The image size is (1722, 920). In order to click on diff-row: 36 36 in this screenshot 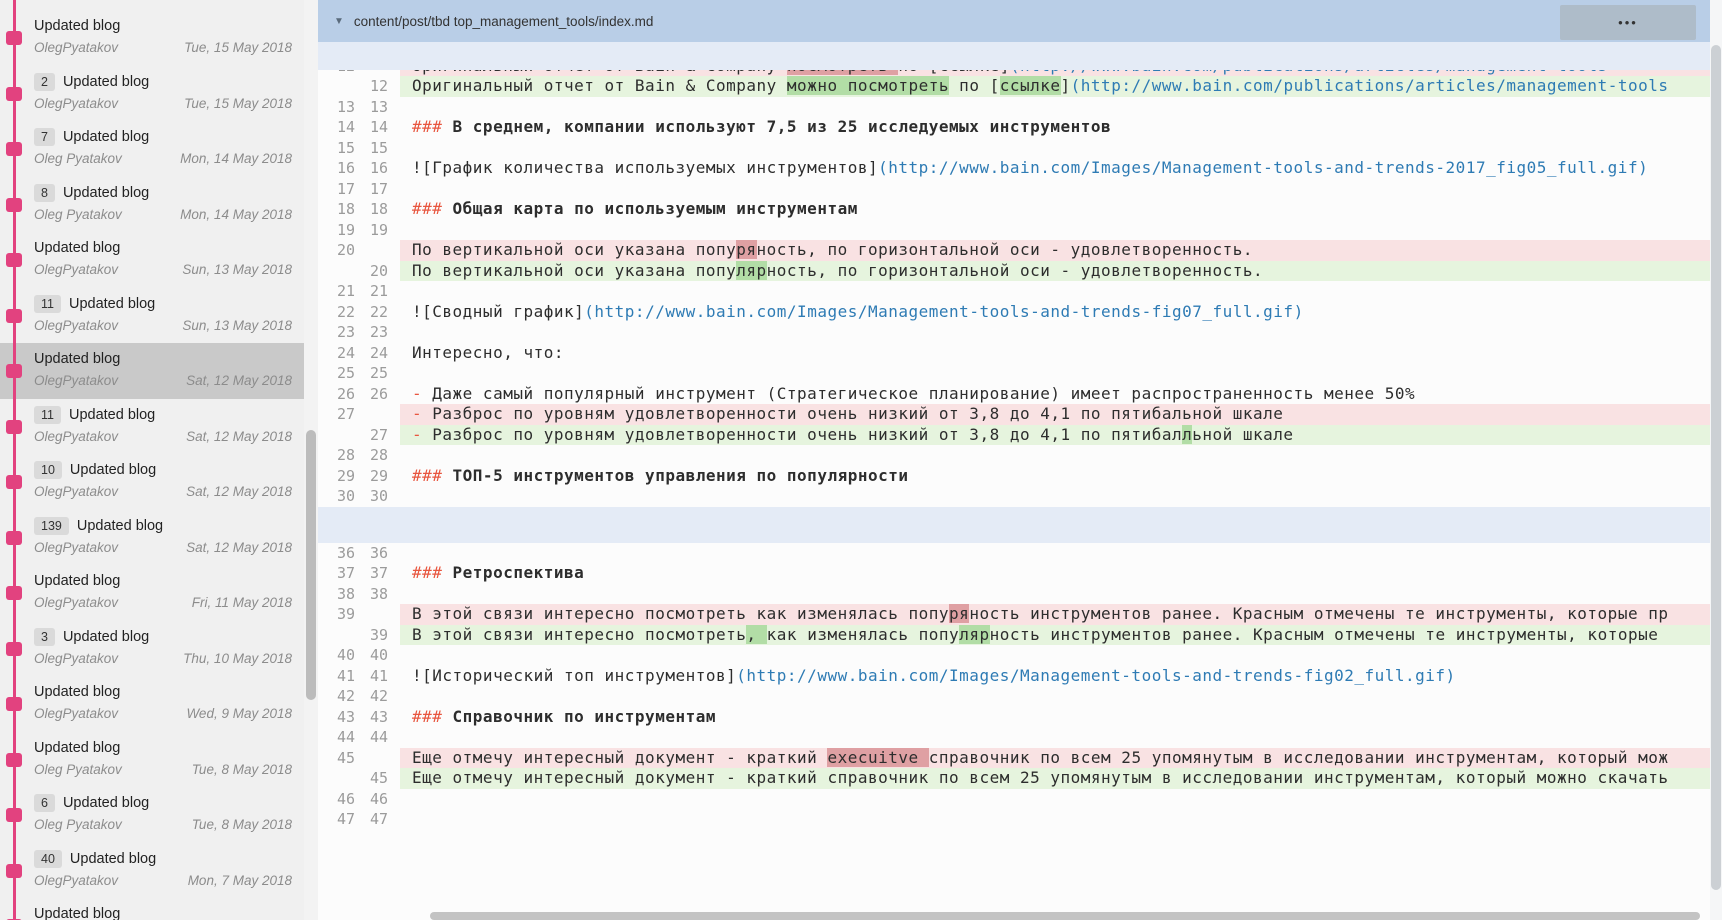, I will do `click(1014, 552)`.